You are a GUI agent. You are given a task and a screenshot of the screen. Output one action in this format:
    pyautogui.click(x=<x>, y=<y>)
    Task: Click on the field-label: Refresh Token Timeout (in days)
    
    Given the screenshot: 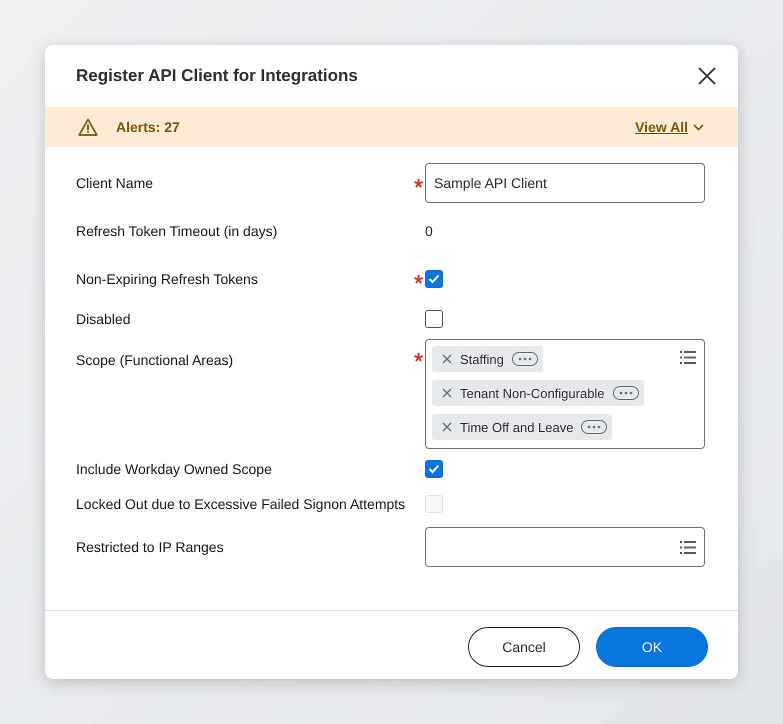 What is the action you would take?
    pyautogui.click(x=177, y=231)
    